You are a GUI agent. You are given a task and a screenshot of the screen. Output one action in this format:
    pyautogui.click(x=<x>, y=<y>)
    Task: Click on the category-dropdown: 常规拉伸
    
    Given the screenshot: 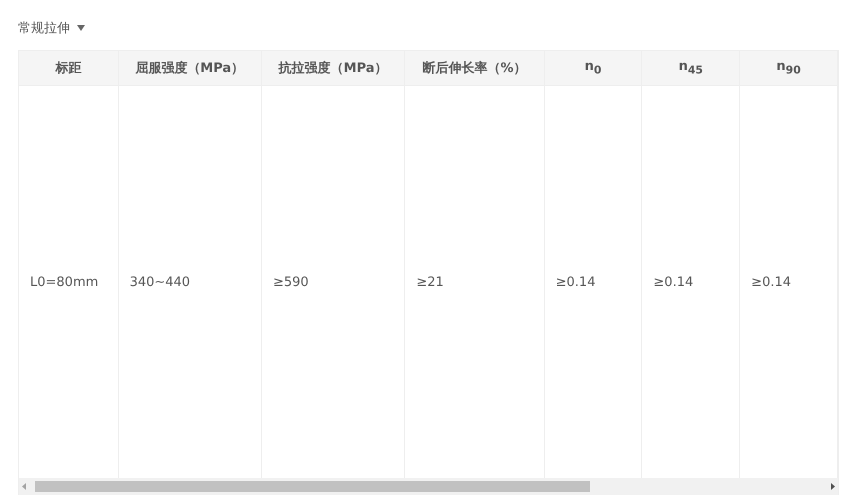 What is the action you would take?
    pyautogui.click(x=51, y=28)
    